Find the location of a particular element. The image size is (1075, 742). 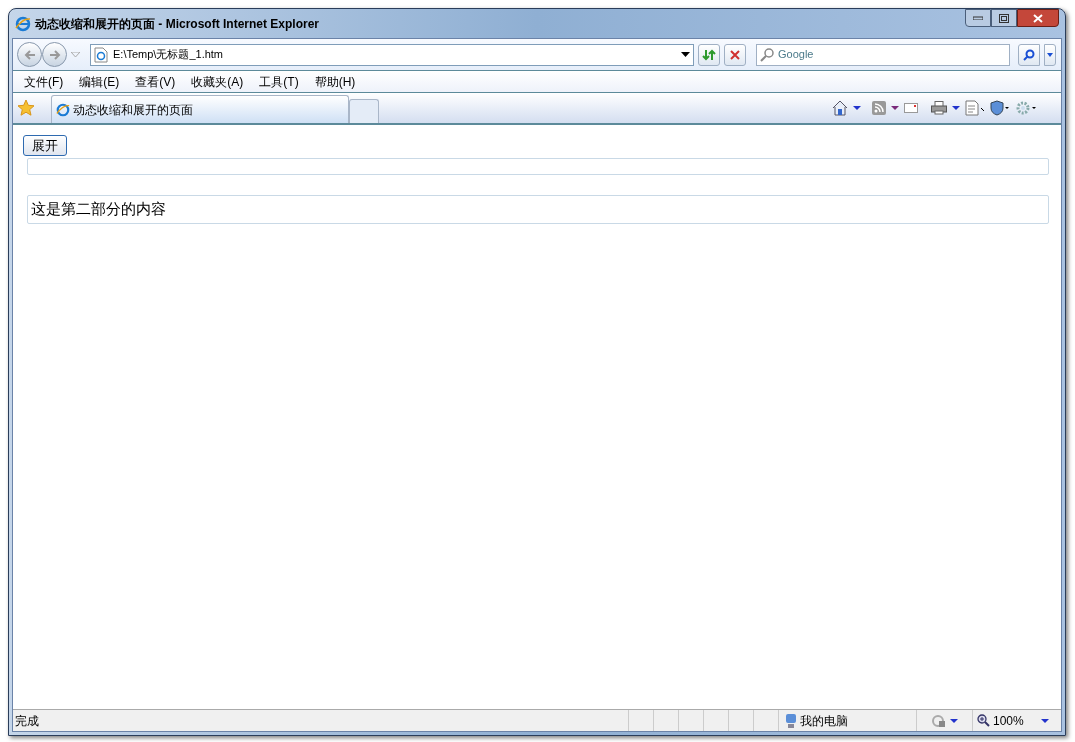

close-icon is located at coordinates (1038, 18).